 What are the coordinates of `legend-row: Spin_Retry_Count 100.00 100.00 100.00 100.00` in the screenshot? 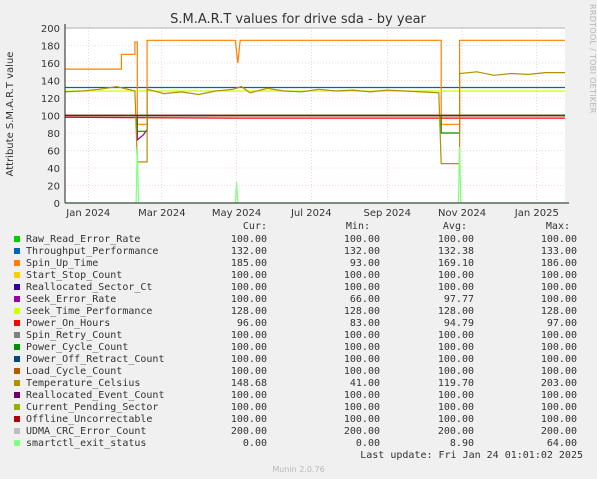 It's located at (299, 336).